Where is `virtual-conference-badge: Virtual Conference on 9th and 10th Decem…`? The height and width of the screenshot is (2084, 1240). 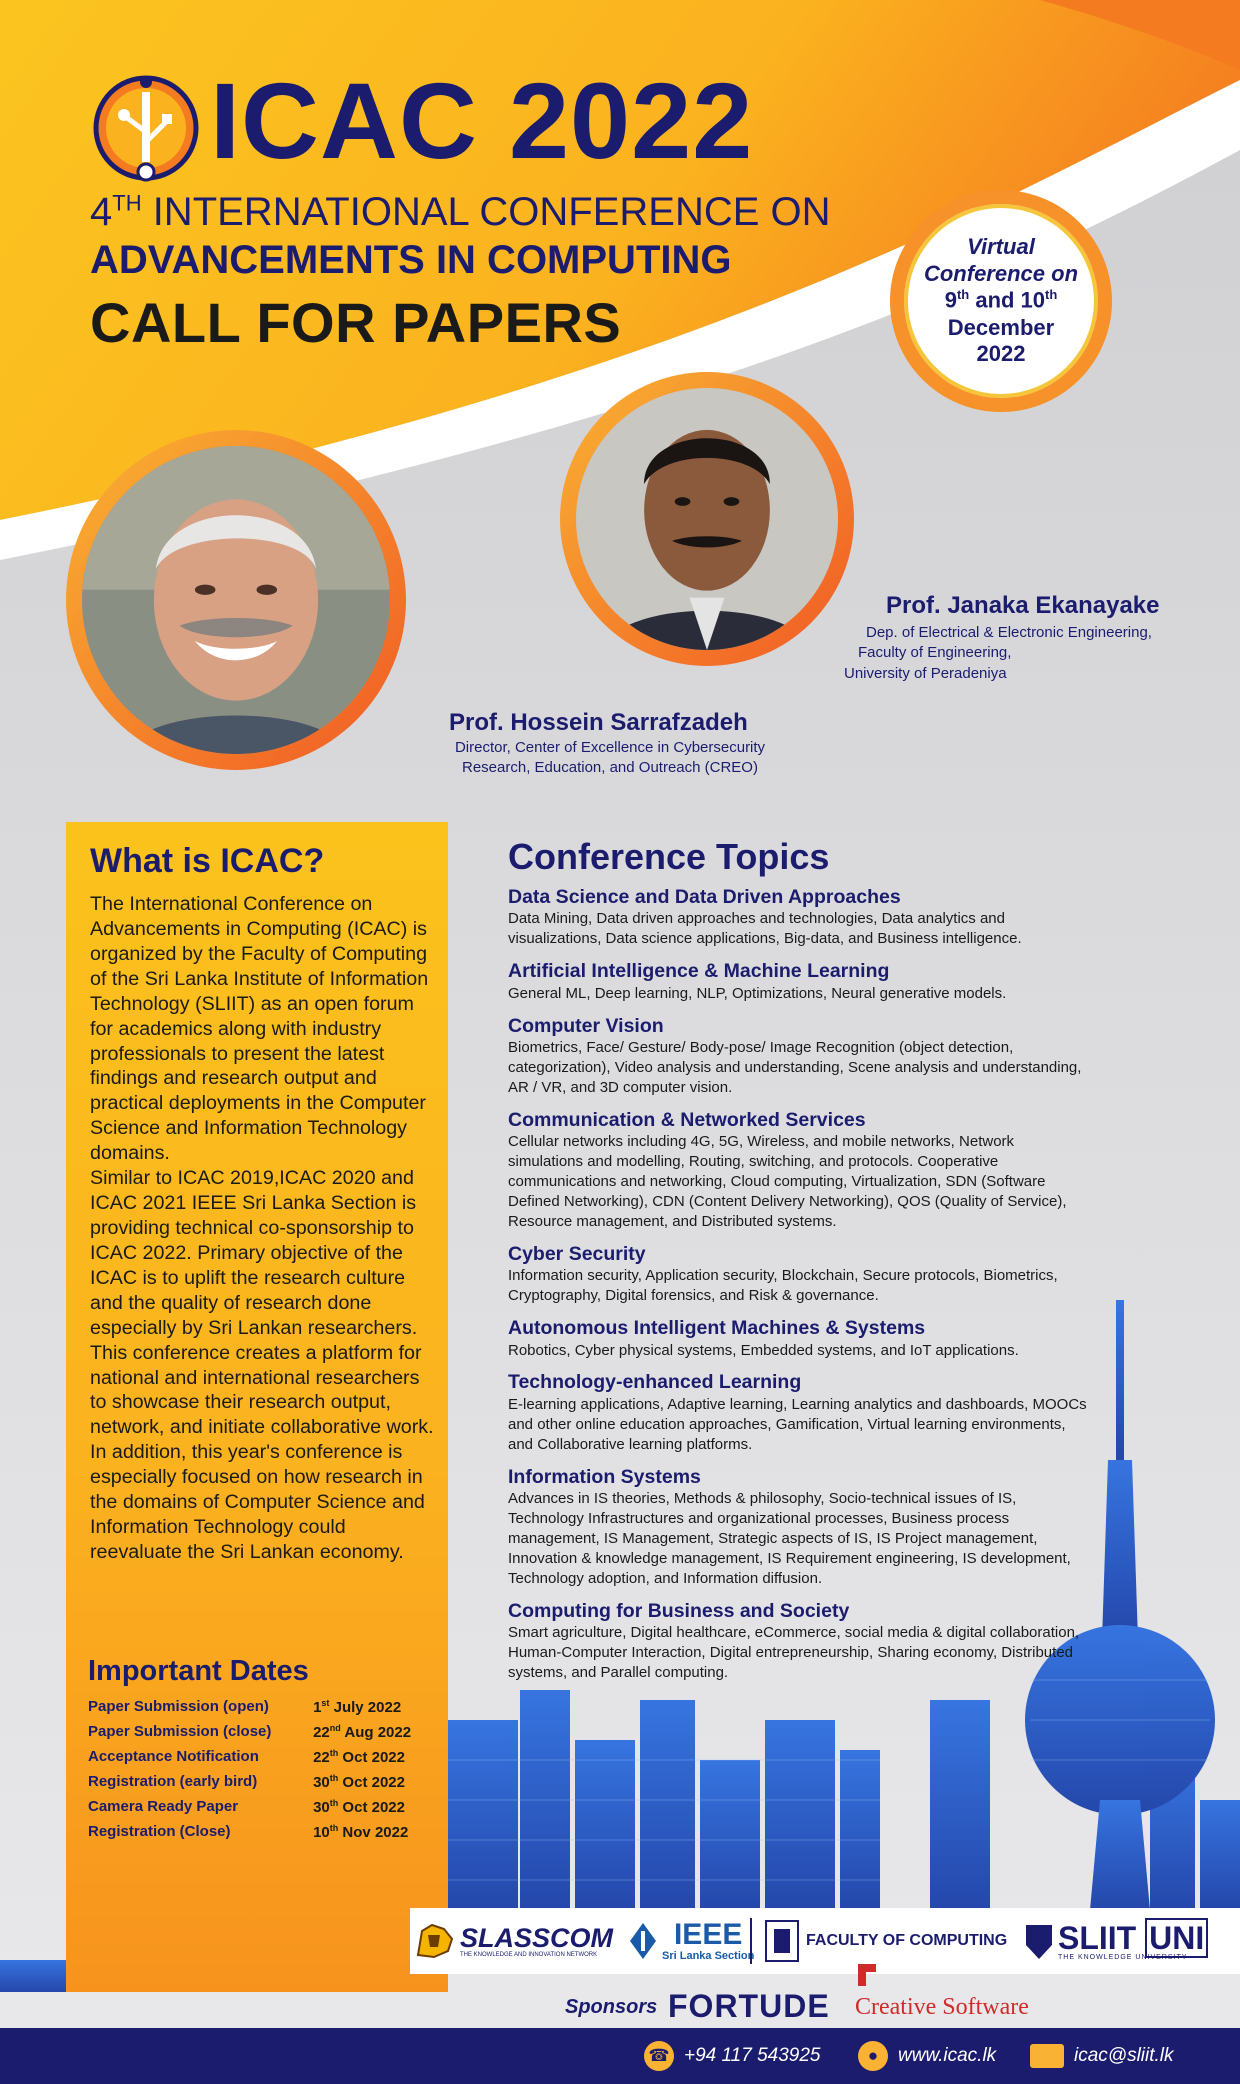
virtual-conference-badge: Virtual Conference on 9th and 10th Decem… is located at coordinates (1001, 301).